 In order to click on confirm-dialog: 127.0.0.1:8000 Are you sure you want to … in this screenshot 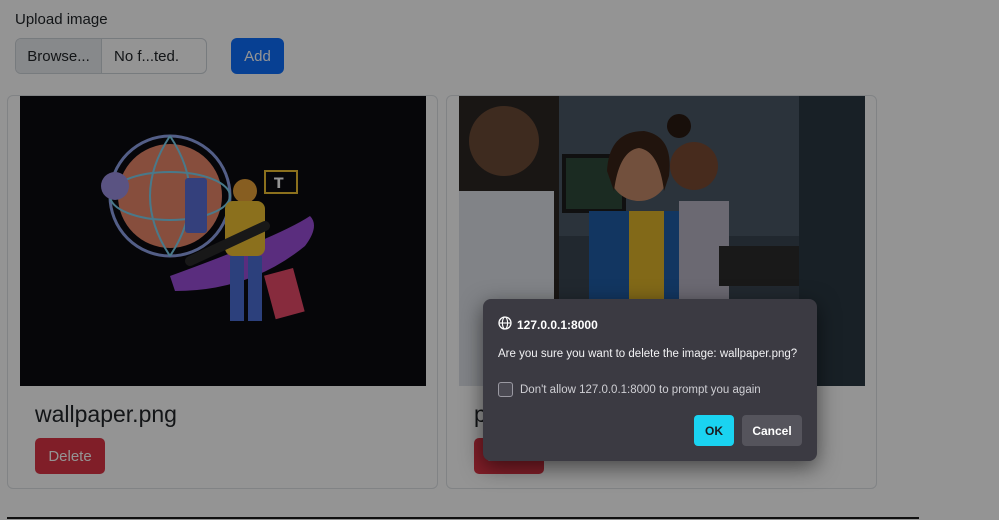, I will do `click(650, 380)`.